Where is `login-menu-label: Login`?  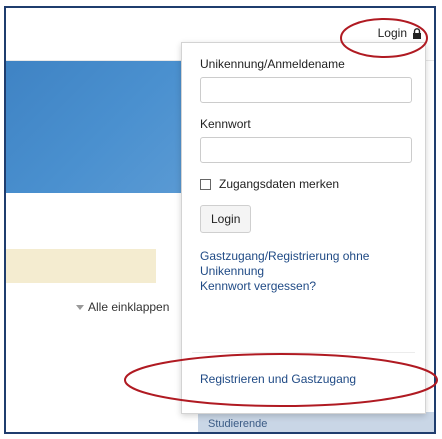
login-menu-label: Login is located at coordinates (392, 33).